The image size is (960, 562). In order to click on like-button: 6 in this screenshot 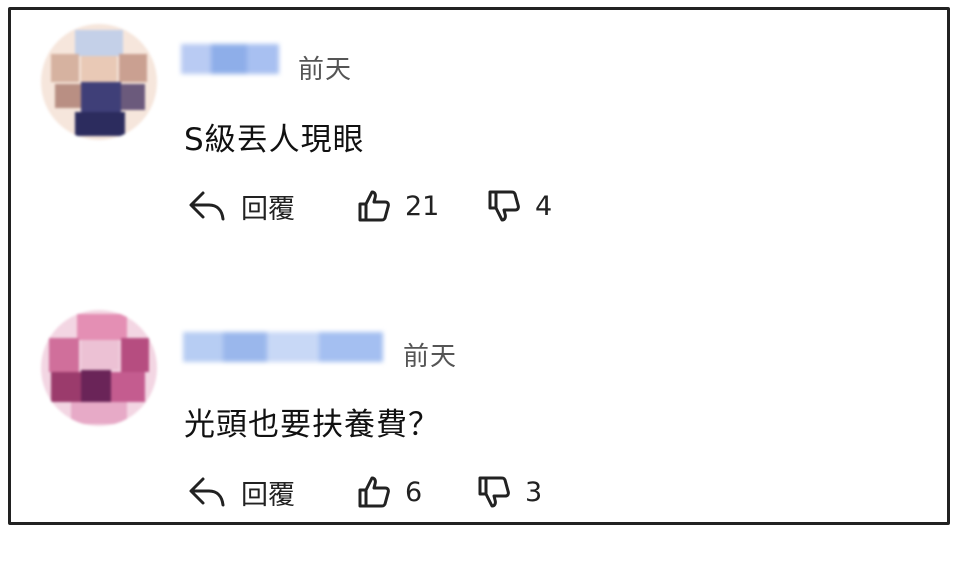, I will do `click(389, 492)`.